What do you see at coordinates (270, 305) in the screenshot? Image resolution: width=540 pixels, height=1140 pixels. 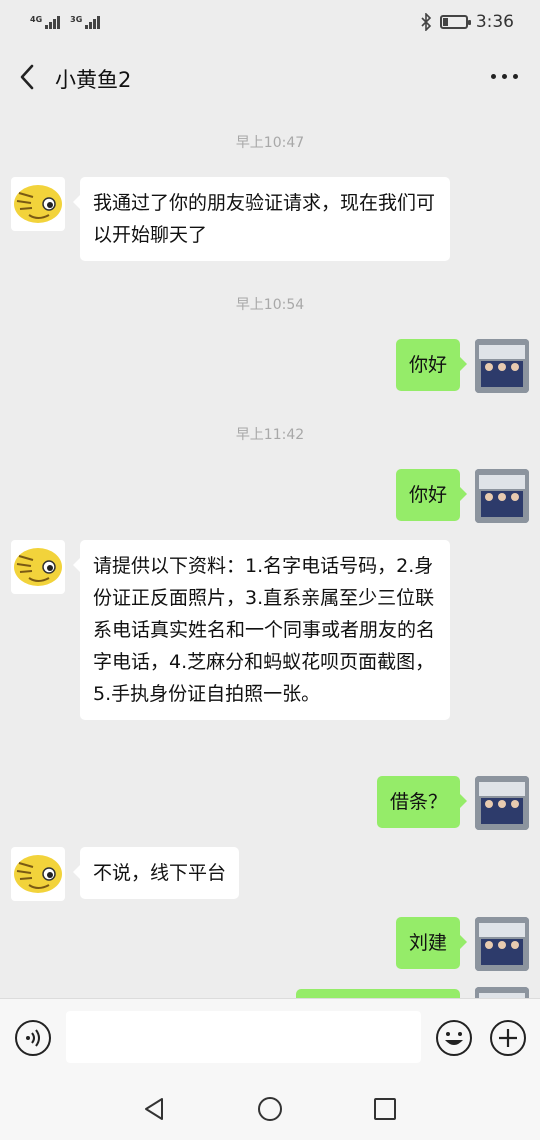 I see `timestamp: 早上10:54` at bounding box center [270, 305].